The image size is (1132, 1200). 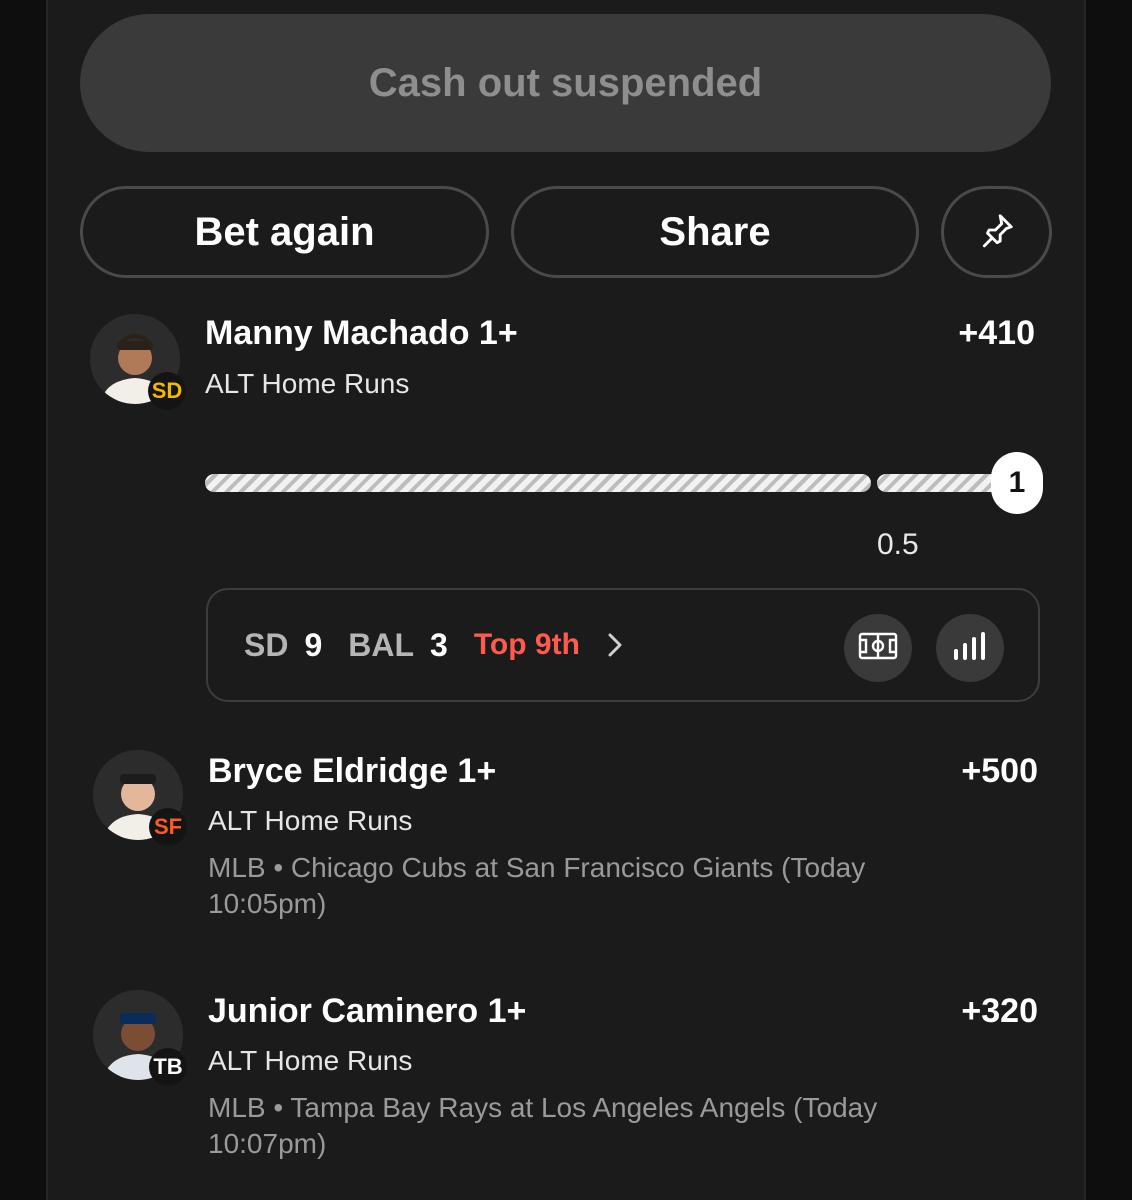 What do you see at coordinates (898, 544) in the screenshot?
I see `progress-threshold-label: 0.5` at bounding box center [898, 544].